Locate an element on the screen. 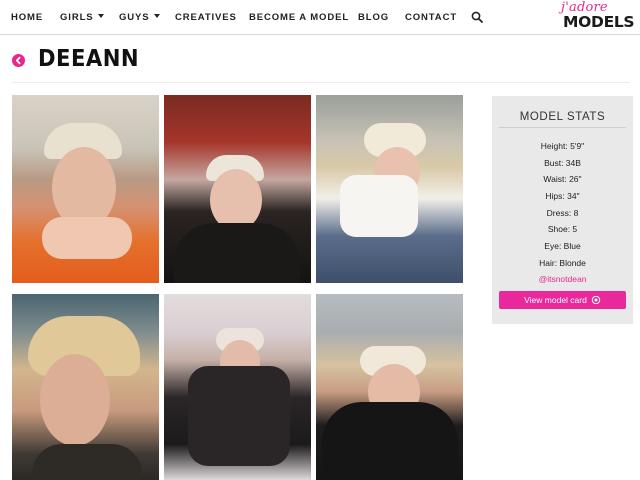  nav-creatives-label: CREATIVES is located at coordinates (206, 17).